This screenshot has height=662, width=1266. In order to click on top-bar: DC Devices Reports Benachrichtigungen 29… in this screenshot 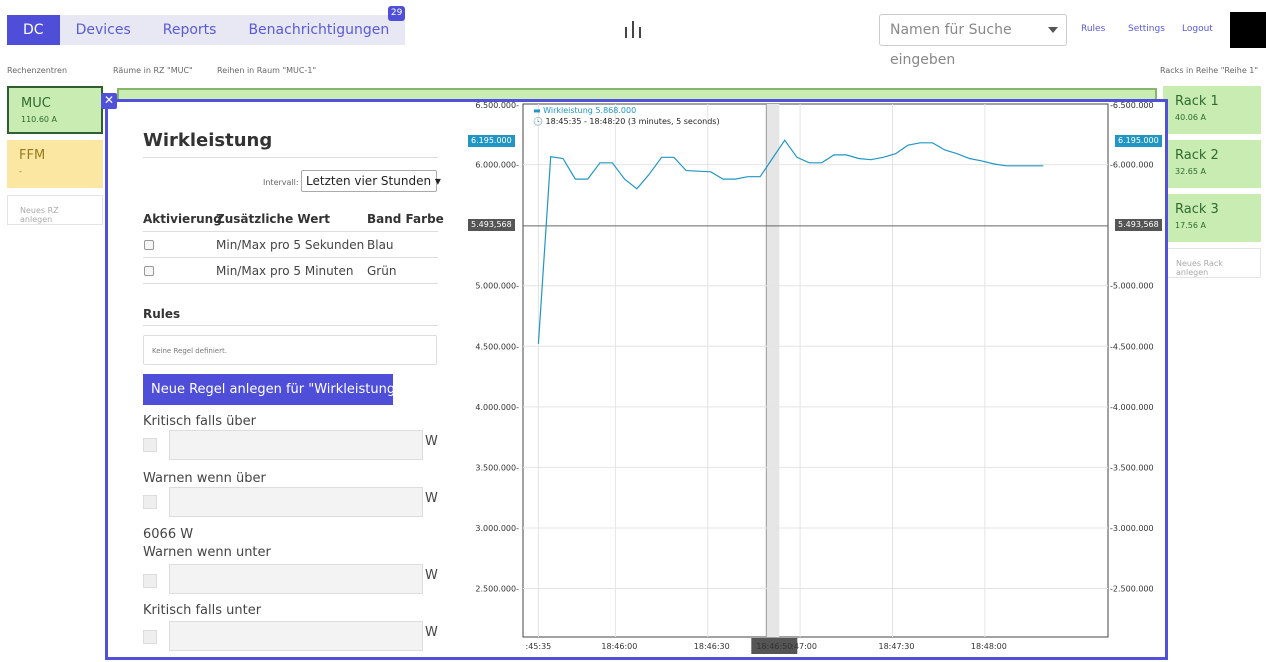, I will do `click(633, 34)`.